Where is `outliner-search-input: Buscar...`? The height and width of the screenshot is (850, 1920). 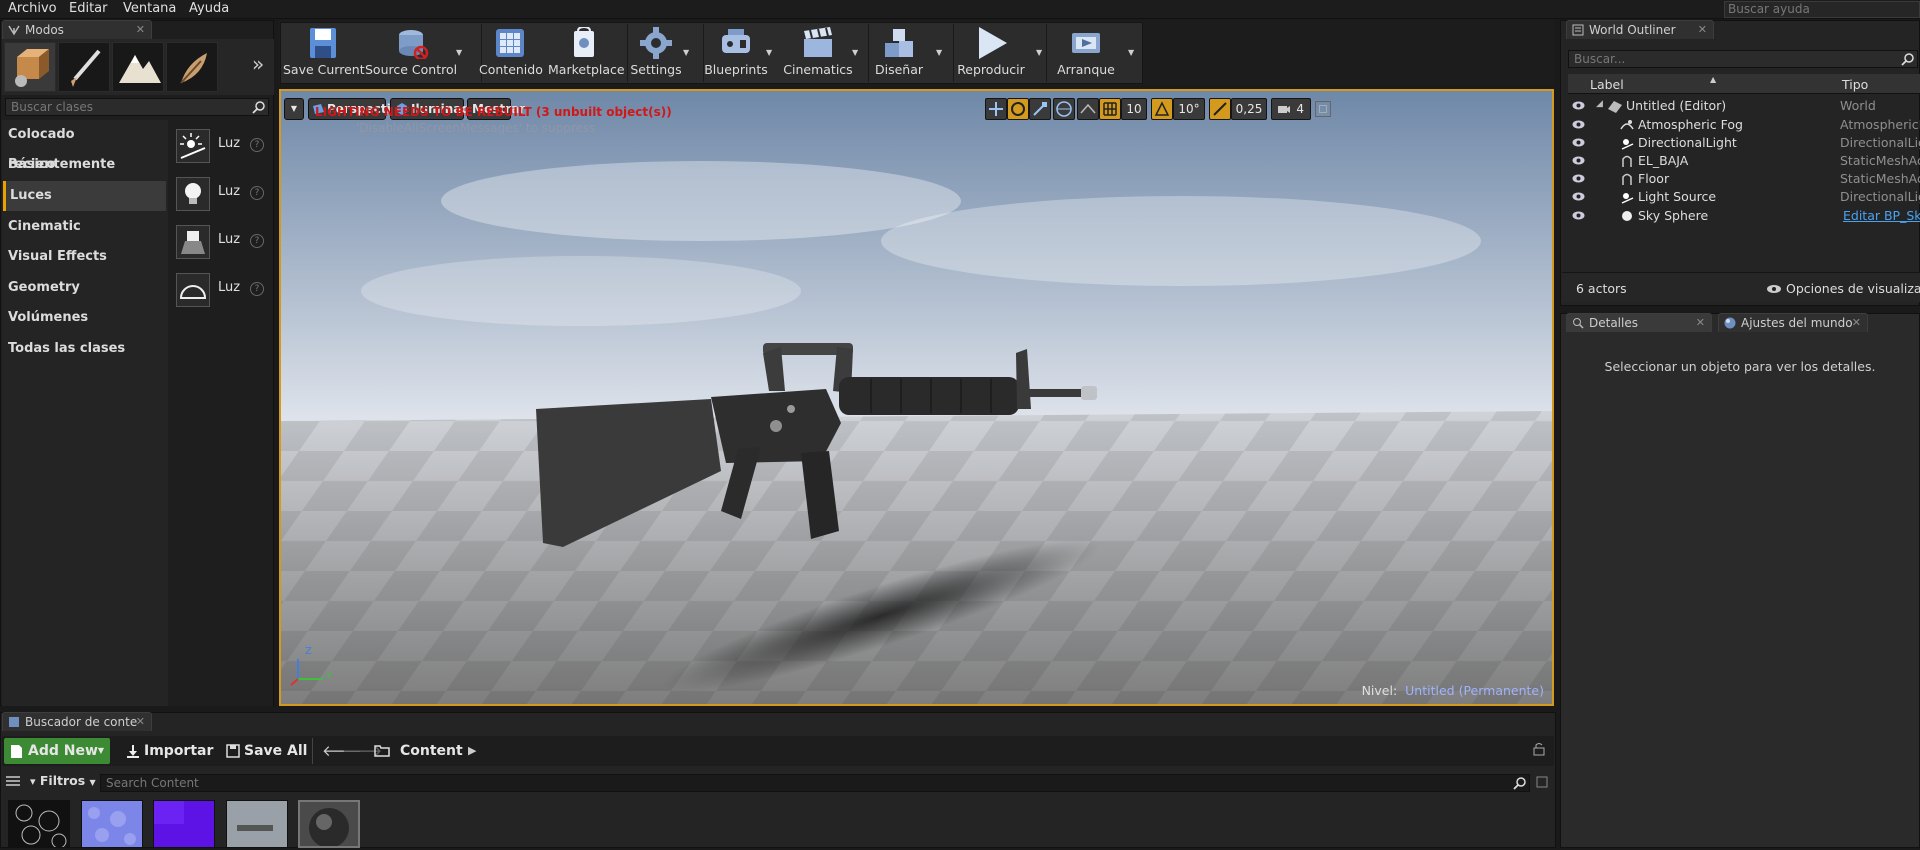 outliner-search-input: Buscar... is located at coordinates (1743, 59).